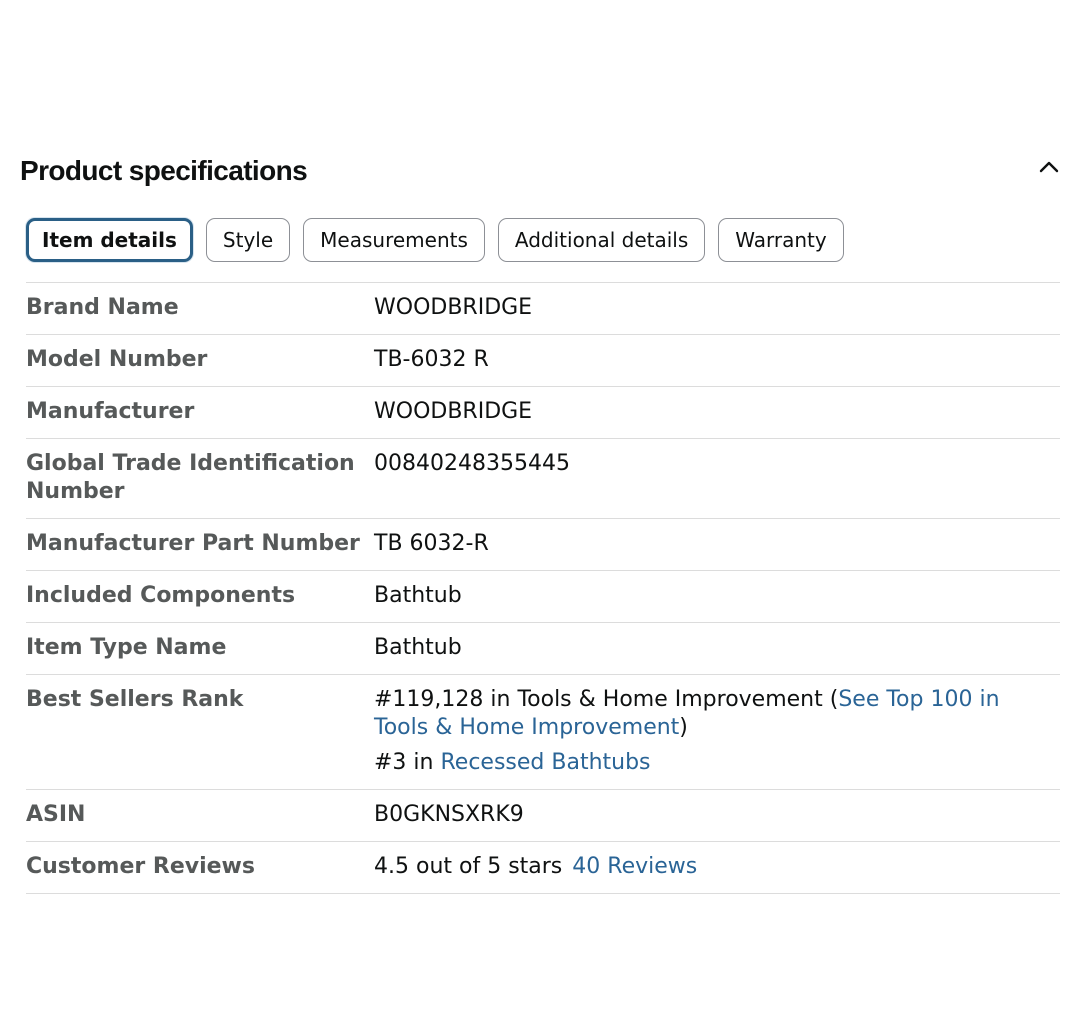 The image size is (1080, 1031). I want to click on rank-line-subcategory: #3 in Recessed Bathtubs, so click(717, 763).